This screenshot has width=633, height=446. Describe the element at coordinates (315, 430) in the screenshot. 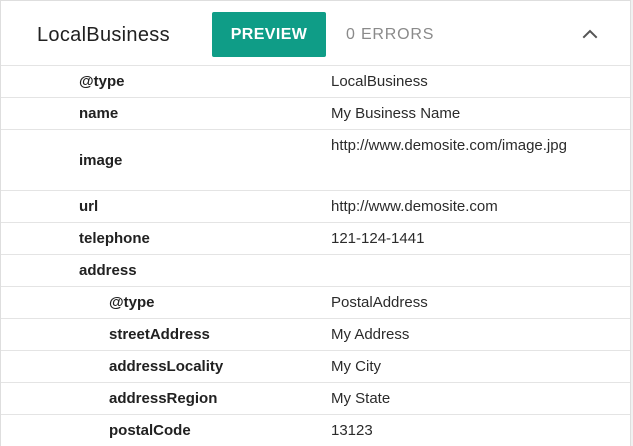

I see `nested-property-row: postalCode 13123` at that location.